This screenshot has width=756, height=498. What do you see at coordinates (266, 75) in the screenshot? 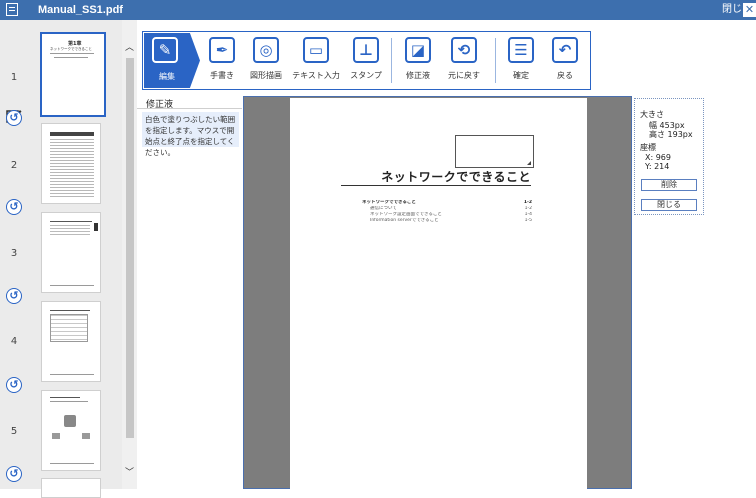
I see `shape-draw-button-label: 図形描画` at bounding box center [266, 75].